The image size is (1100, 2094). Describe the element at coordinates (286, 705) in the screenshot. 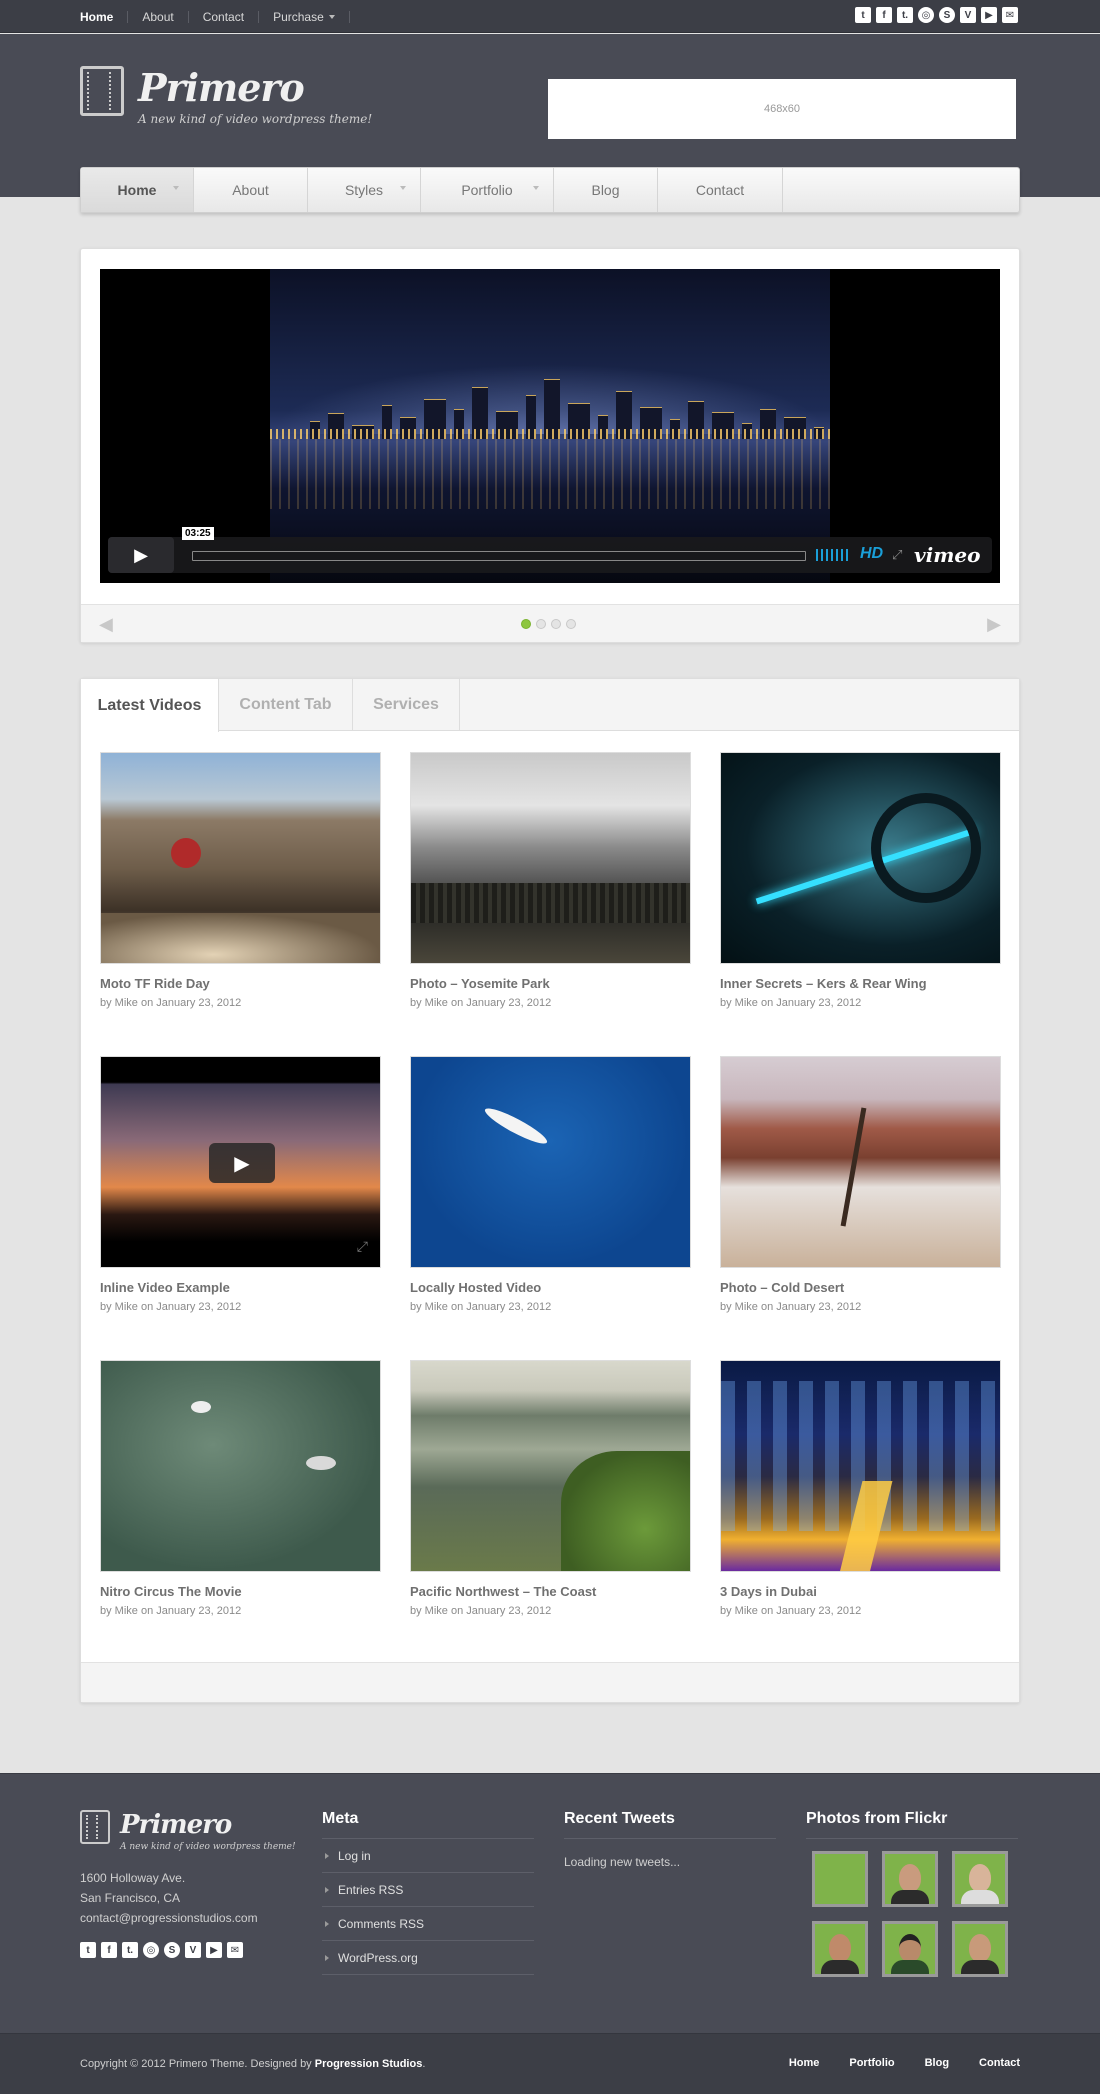

I see `tab-content-tab: Content Tab` at that location.